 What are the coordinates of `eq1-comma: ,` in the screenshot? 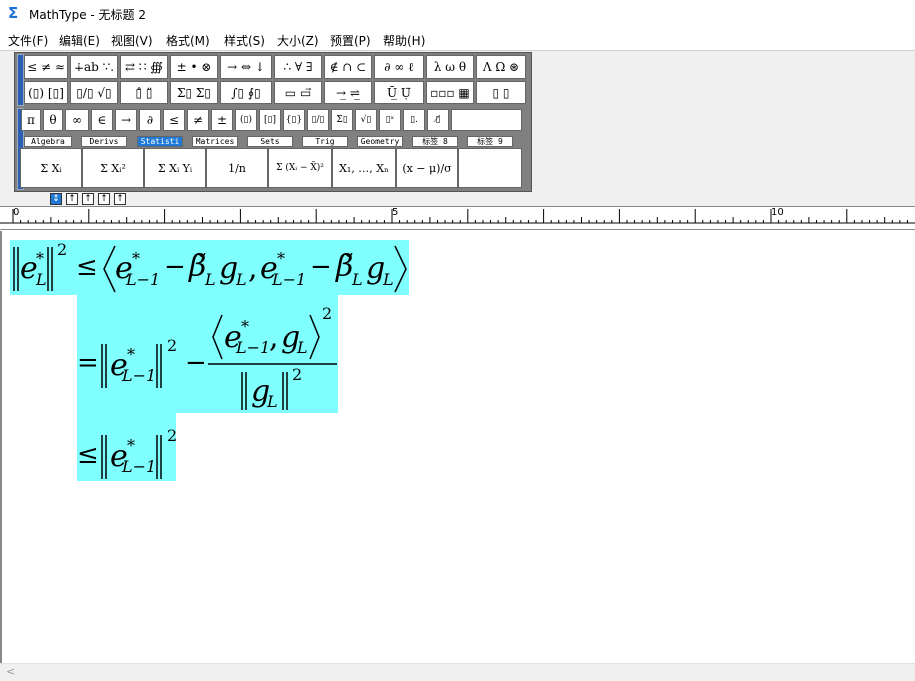 It's located at (253, 268).